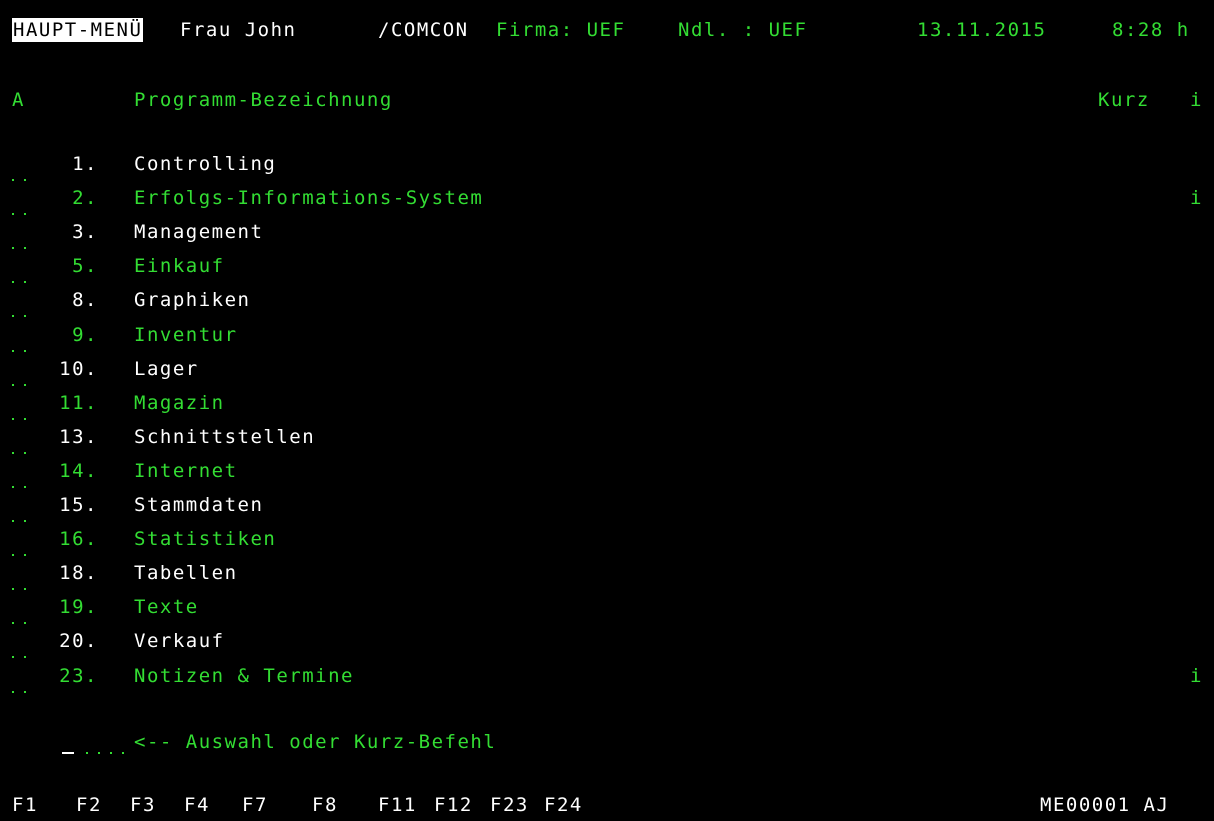 Image resolution: width=1214 pixels, height=821 pixels. What do you see at coordinates (89, 805) in the screenshot?
I see `function-key-f2: F2` at bounding box center [89, 805].